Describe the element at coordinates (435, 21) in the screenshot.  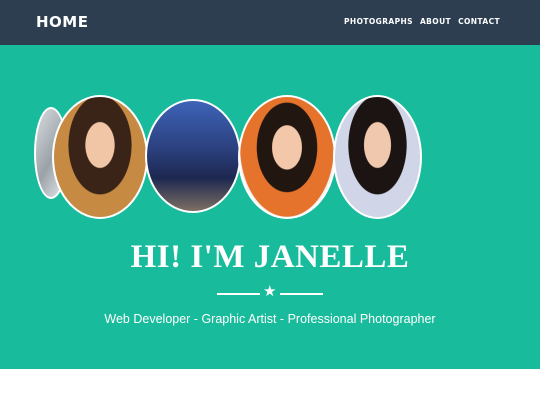
I see `nav-link-about: ABOUT` at that location.